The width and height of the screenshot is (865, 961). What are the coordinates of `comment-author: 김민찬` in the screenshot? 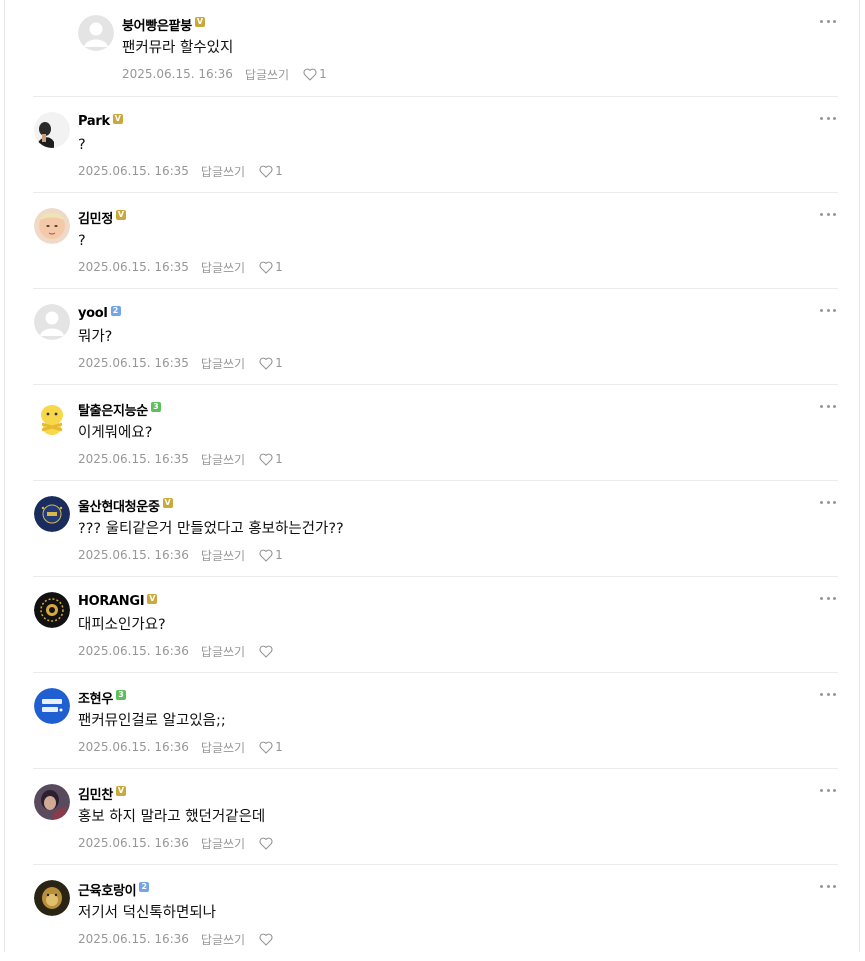 It's located at (95, 793).